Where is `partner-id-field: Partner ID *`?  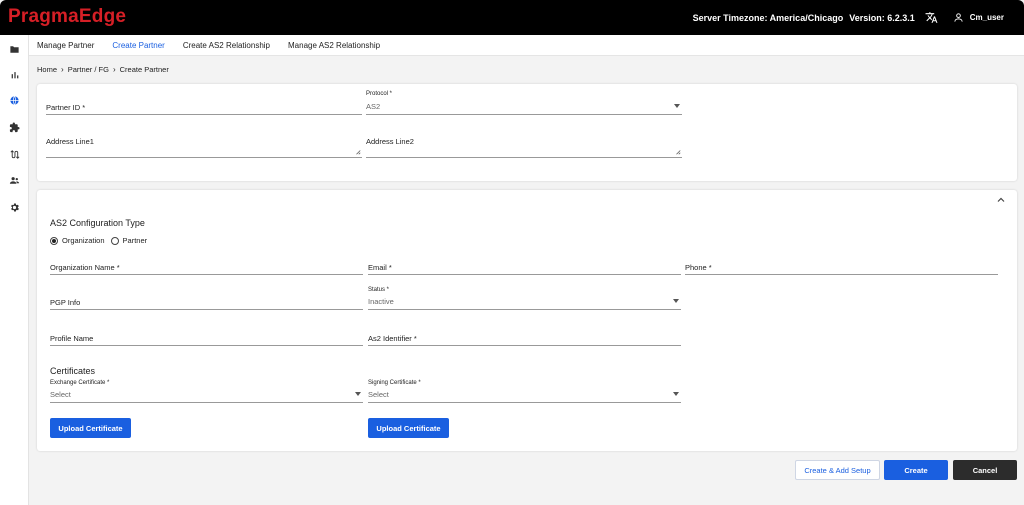
partner-id-field: Partner ID * is located at coordinates (204, 106).